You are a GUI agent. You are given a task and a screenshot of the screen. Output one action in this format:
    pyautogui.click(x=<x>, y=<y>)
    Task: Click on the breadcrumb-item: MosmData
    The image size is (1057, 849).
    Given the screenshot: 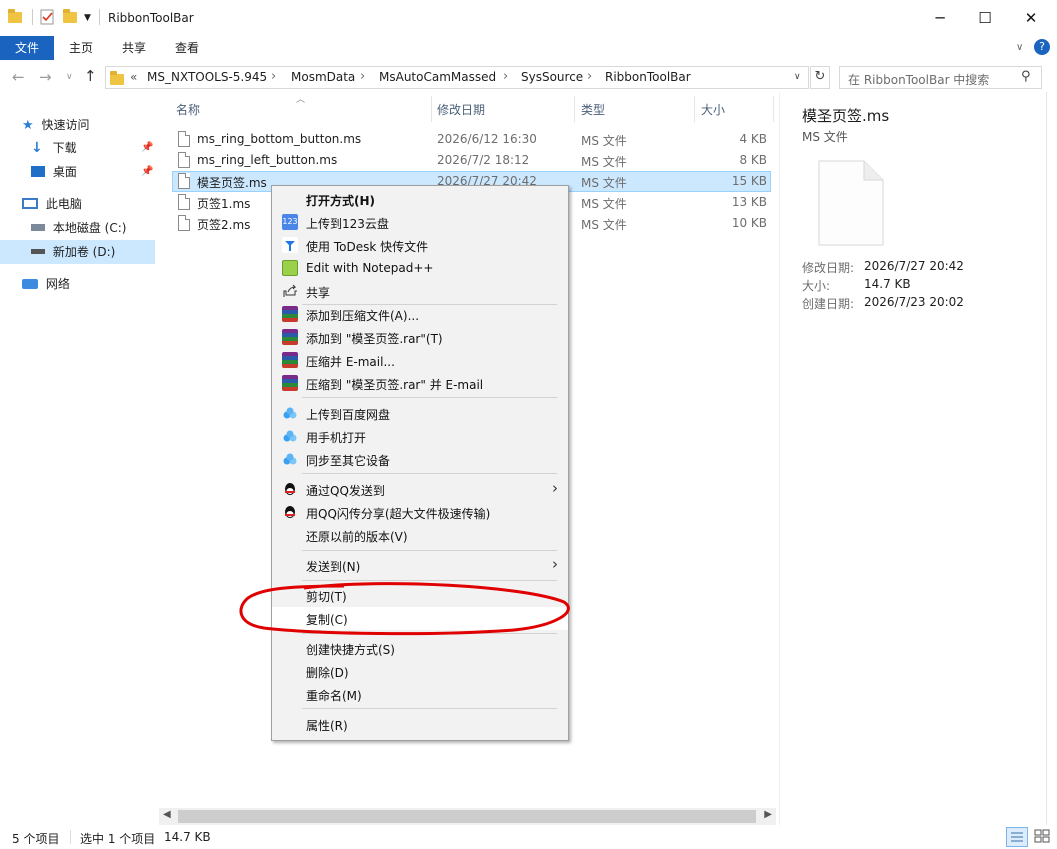 What is the action you would take?
    pyautogui.click(x=323, y=77)
    